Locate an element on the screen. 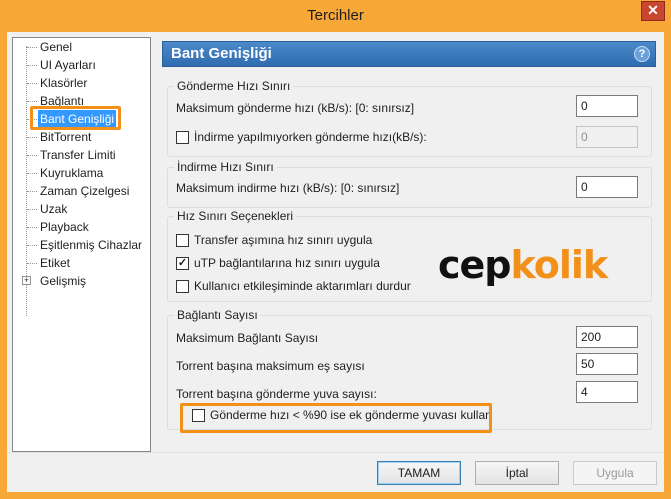  logo-part-1: cep is located at coordinates (474, 265).